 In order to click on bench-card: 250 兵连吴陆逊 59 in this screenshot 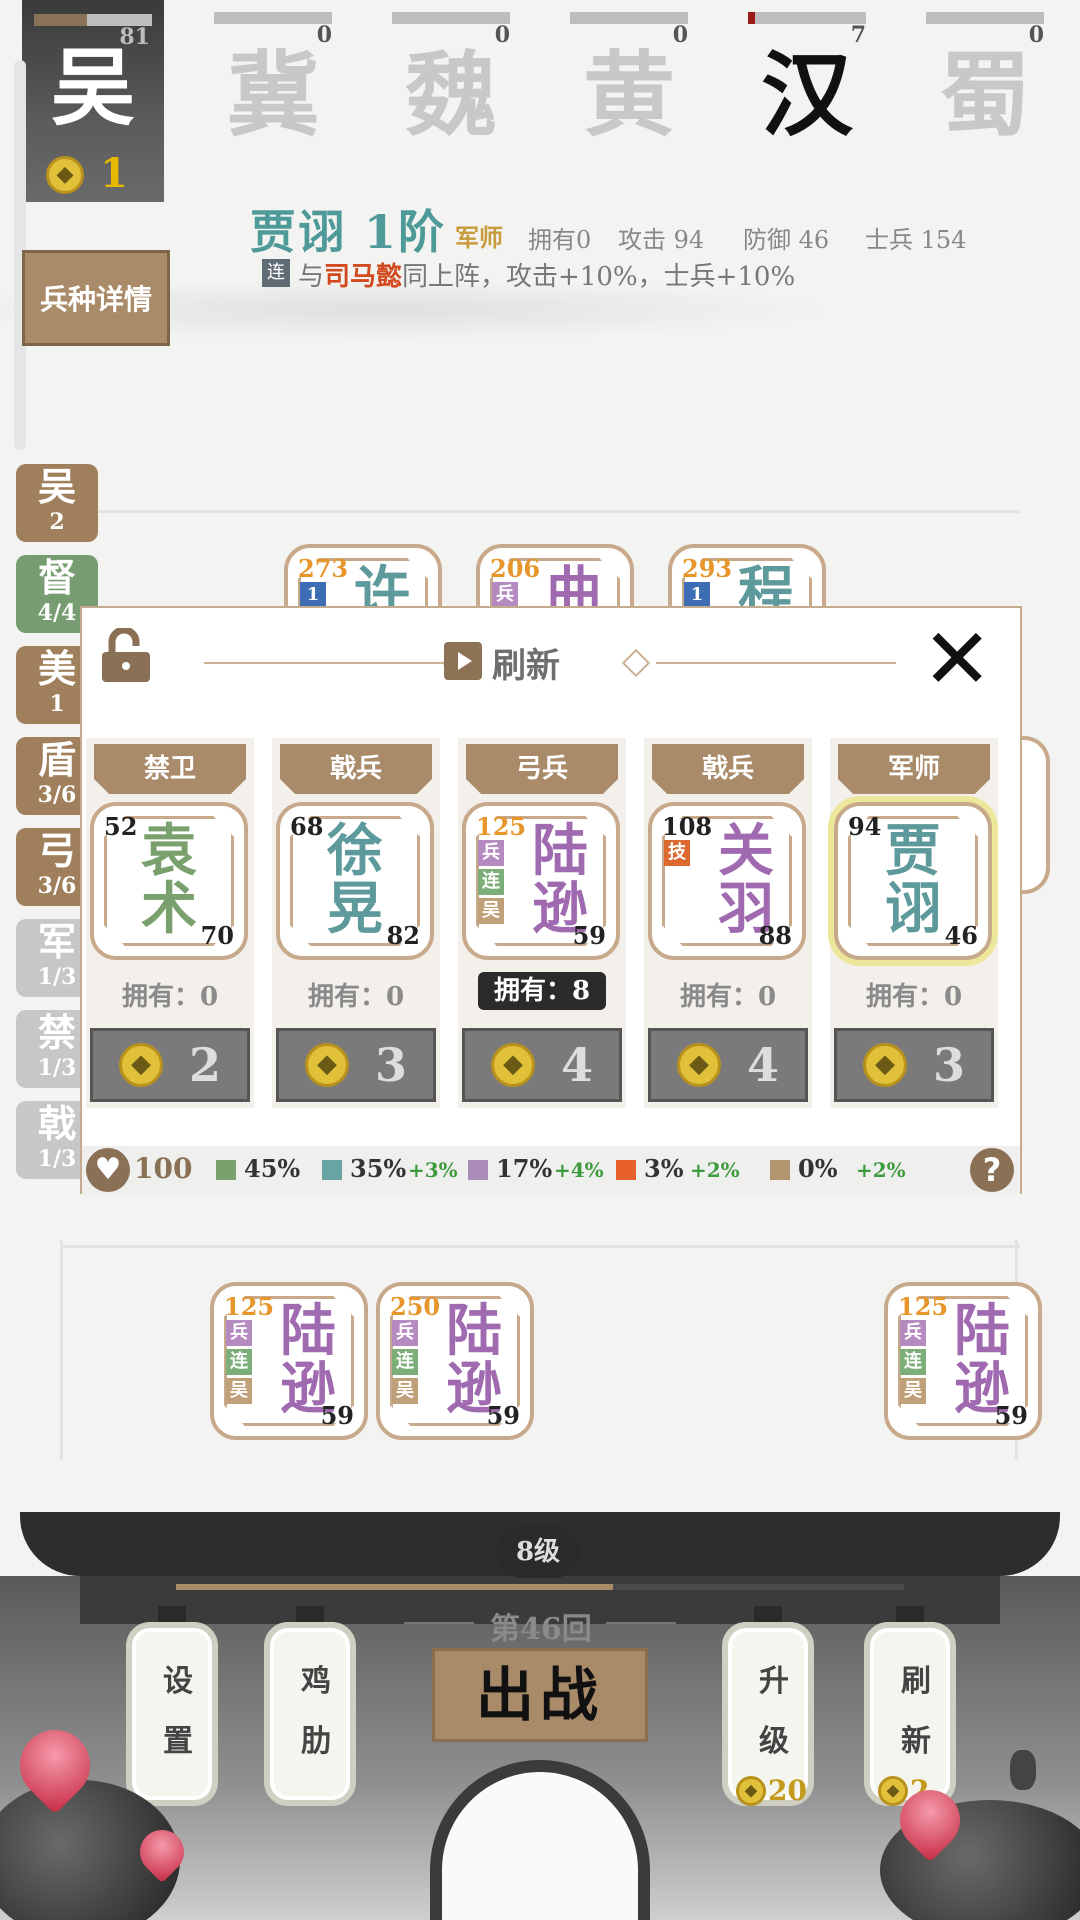, I will do `click(455, 1361)`.